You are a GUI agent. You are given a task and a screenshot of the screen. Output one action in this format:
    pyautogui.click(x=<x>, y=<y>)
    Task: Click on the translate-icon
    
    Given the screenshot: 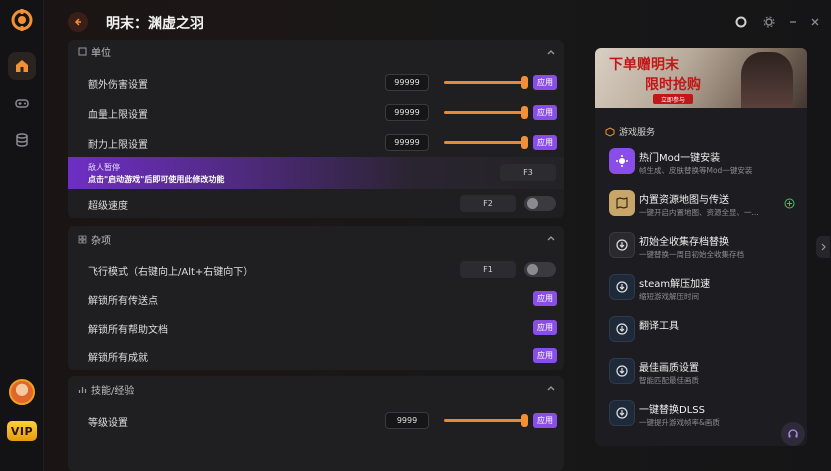 What is the action you would take?
    pyautogui.click(x=622, y=329)
    